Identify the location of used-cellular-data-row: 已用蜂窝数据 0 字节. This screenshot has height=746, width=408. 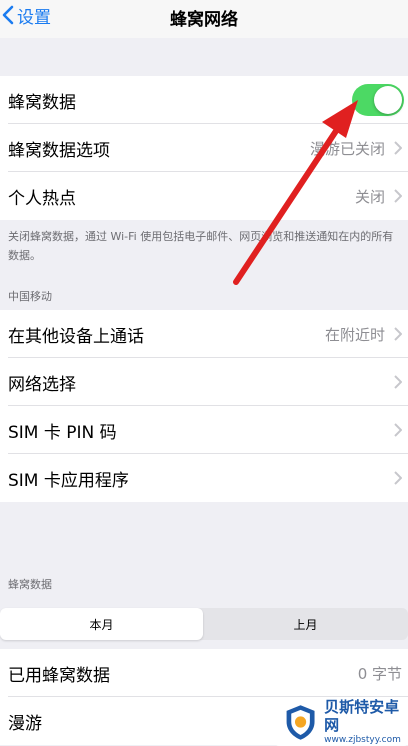
(204, 673).